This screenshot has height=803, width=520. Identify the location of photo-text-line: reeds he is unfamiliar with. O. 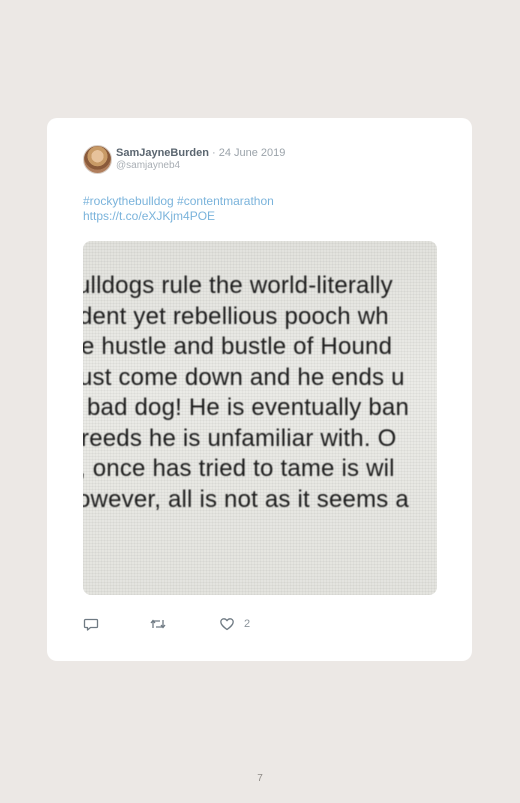
(240, 438).